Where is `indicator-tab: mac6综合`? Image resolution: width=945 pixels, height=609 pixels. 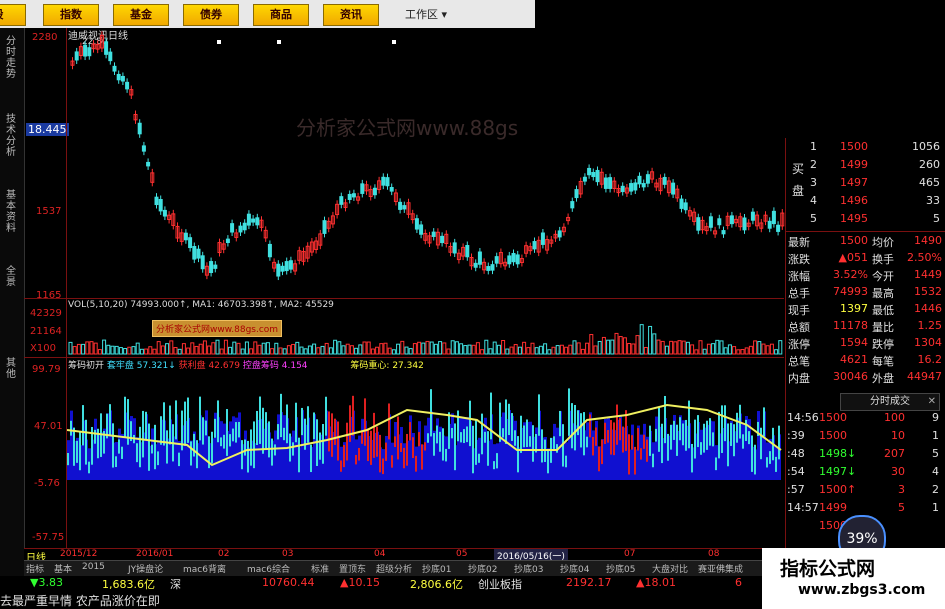
indicator-tab: mac6综合 is located at coordinates (268, 568).